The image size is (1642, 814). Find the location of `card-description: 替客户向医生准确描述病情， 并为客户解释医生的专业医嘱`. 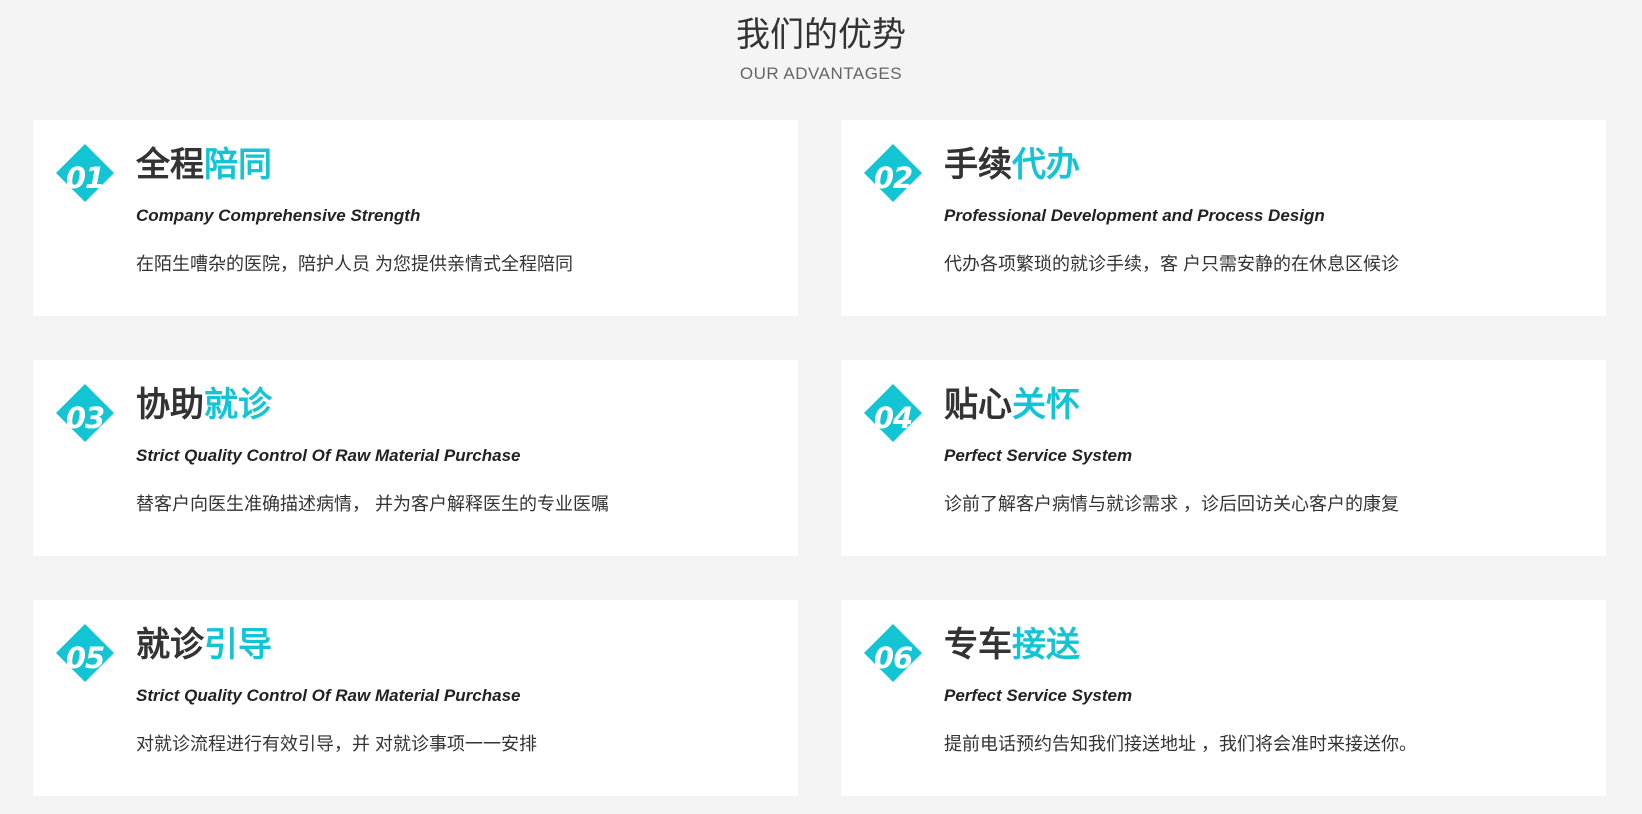

card-description: 替客户向医生准确描述病情， 并为客户解释医生的专业医嘱 is located at coordinates (372, 504).